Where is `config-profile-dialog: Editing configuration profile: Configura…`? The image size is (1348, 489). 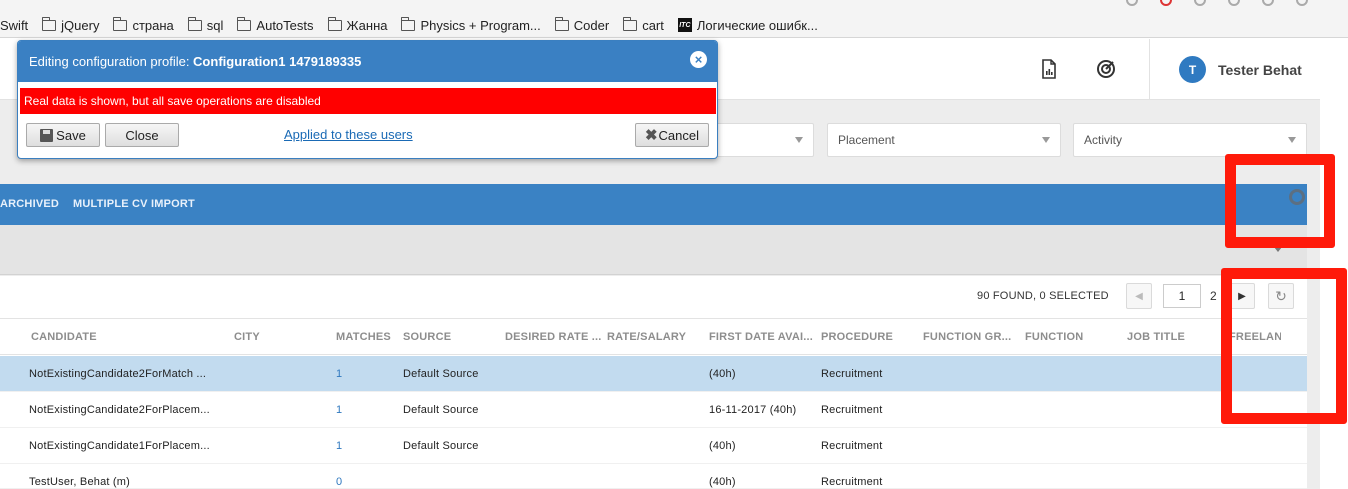
config-profile-dialog: Editing configuration profile: Configura… is located at coordinates (367, 99).